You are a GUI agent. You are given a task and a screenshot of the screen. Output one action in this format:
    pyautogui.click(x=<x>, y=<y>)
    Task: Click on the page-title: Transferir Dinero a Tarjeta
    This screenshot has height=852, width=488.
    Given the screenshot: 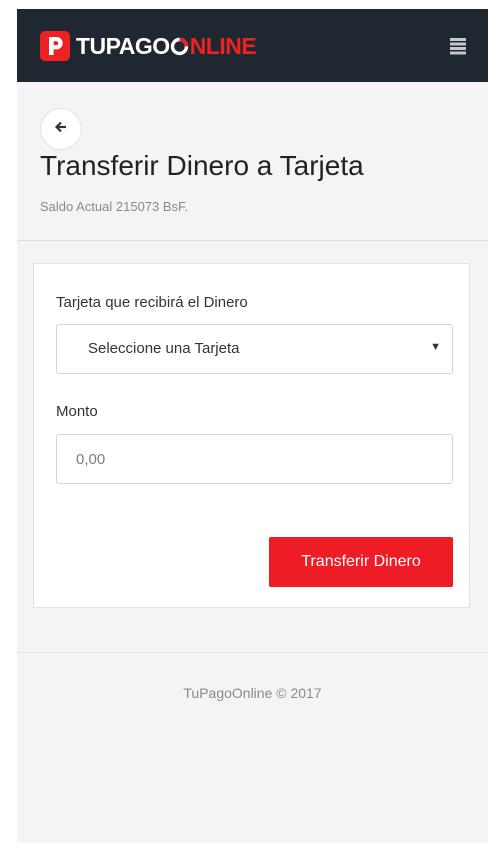 What is the action you would take?
    pyautogui.click(x=202, y=165)
    